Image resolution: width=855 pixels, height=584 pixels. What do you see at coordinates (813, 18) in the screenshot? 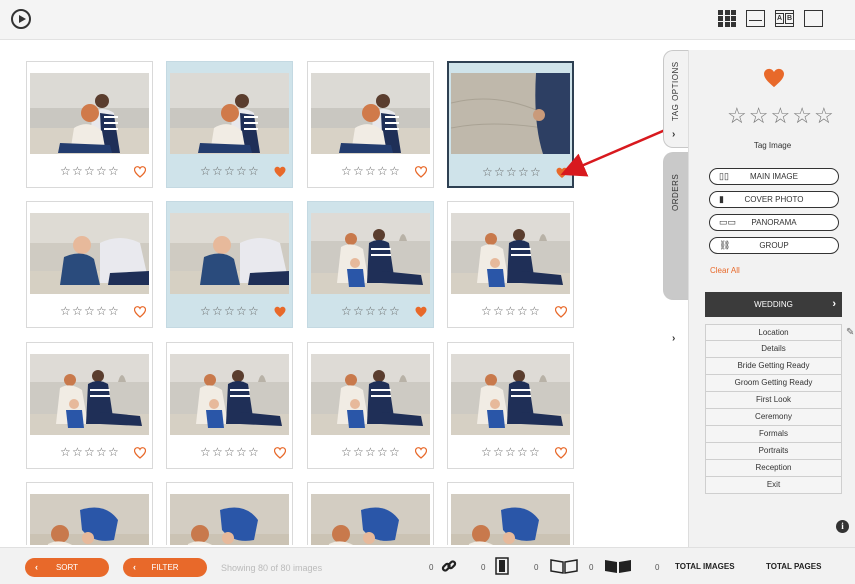
I see `fullscreen-view-icon` at bounding box center [813, 18].